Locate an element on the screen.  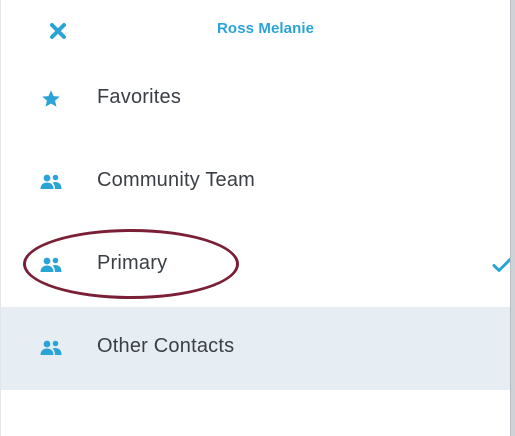
star-icon is located at coordinates (51, 99).